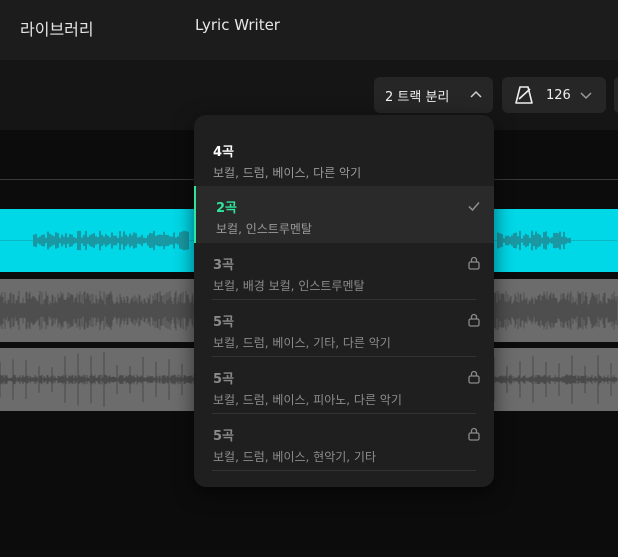 The width and height of the screenshot is (618, 557). Describe the element at coordinates (264, 229) in the screenshot. I see `option-description: 보컬, 인스트루멘탈` at that location.